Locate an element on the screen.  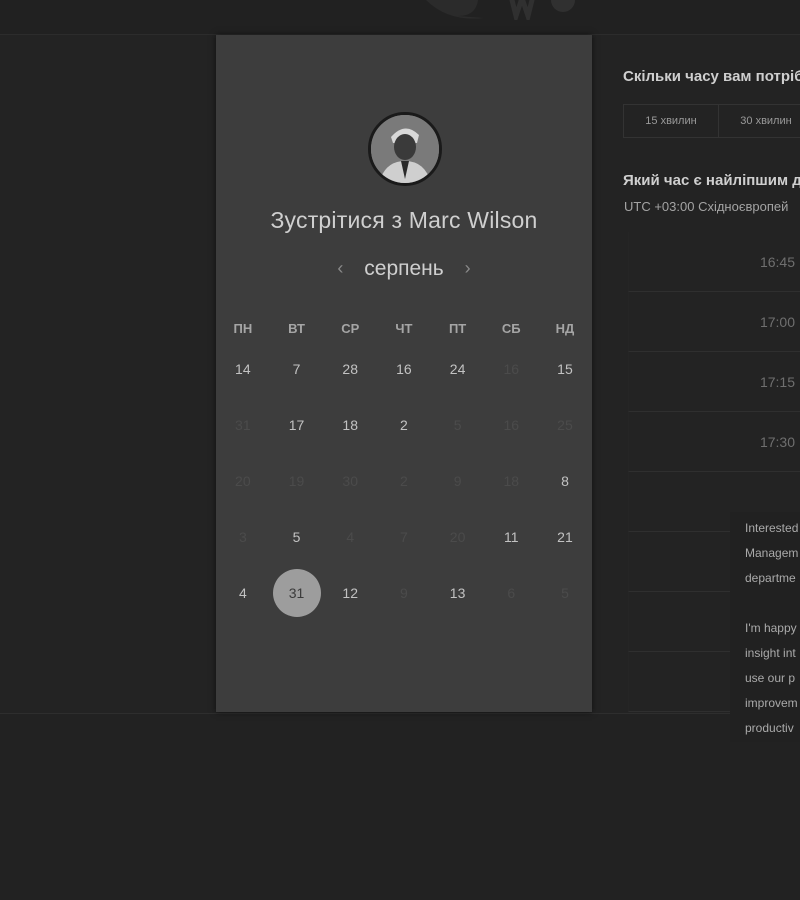
calendar-day: 25 is located at coordinates (565, 425).